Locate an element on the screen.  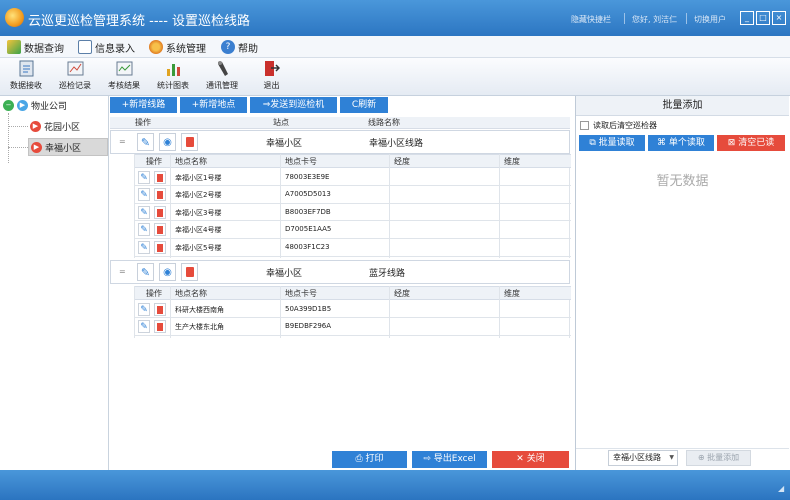
grid-header-actions: 操作 is located at coordinates (143, 122).